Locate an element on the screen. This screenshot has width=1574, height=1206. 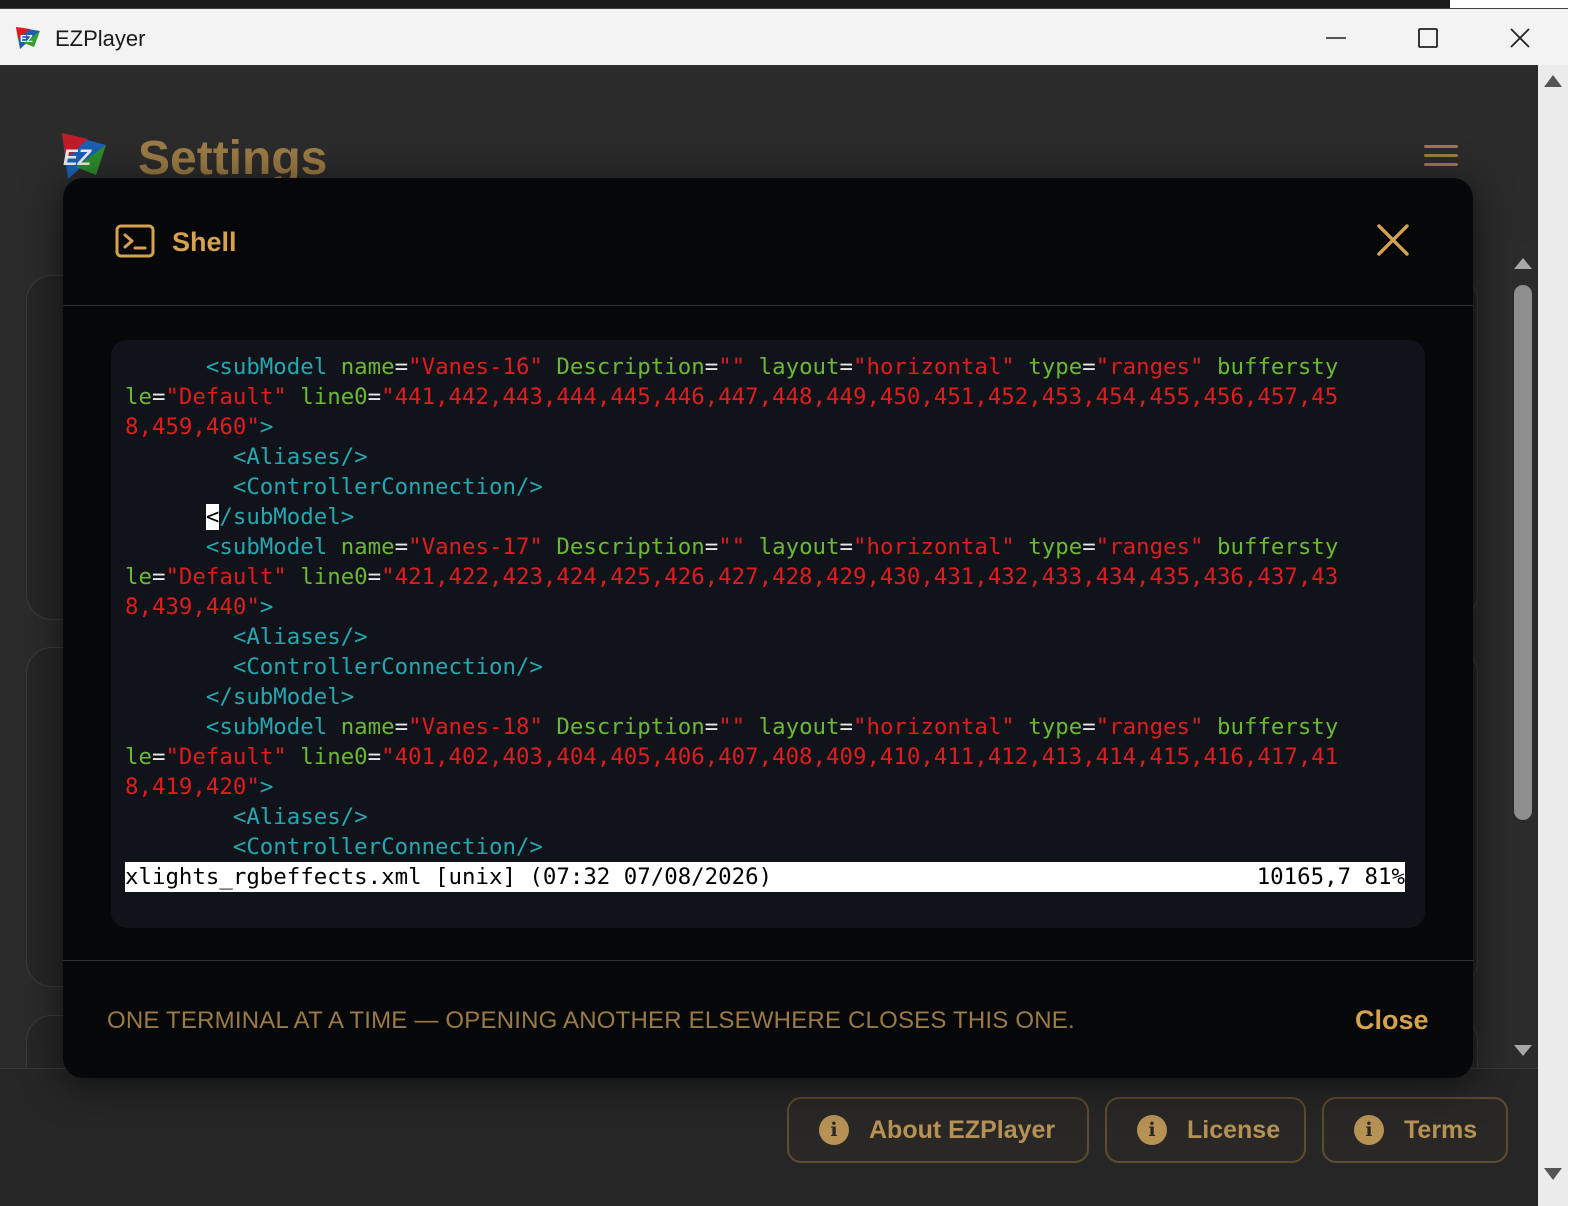
terminal-line: 8,439,440"> is located at coordinates (765, 607).